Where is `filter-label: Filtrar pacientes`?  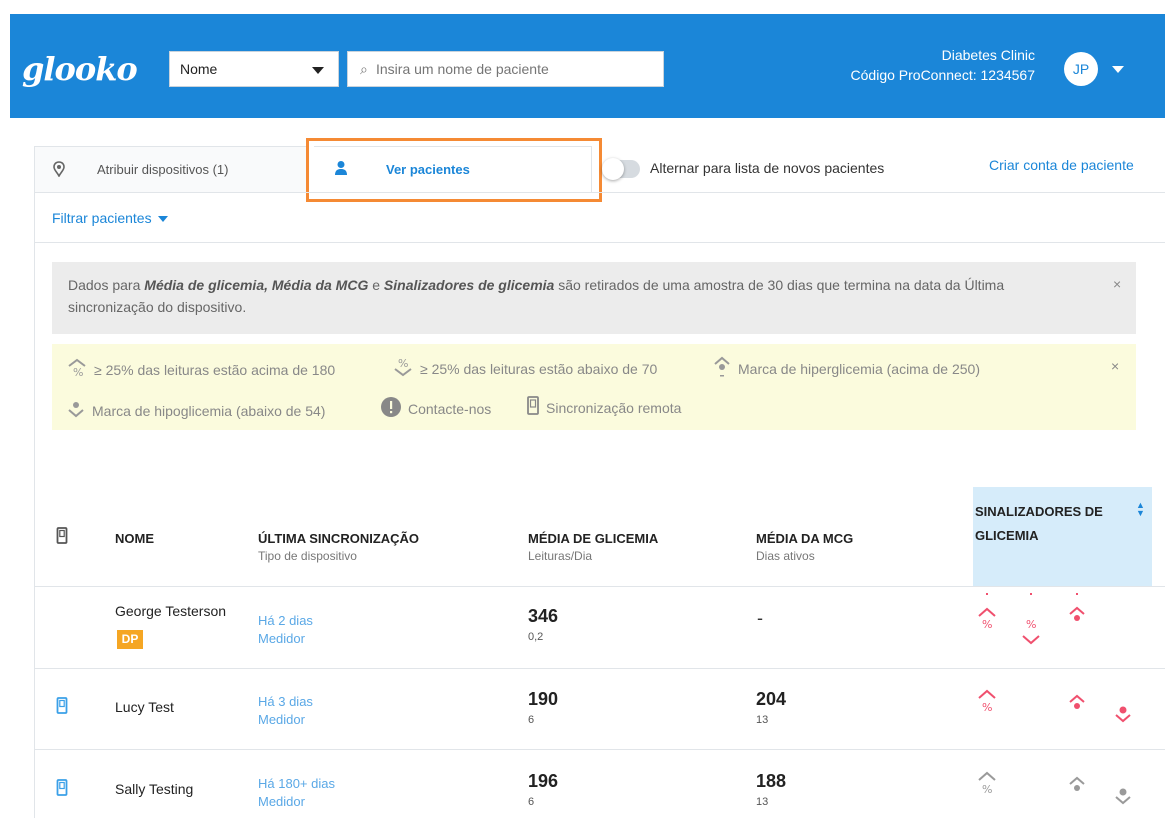
filter-label: Filtrar pacientes is located at coordinates (102, 218).